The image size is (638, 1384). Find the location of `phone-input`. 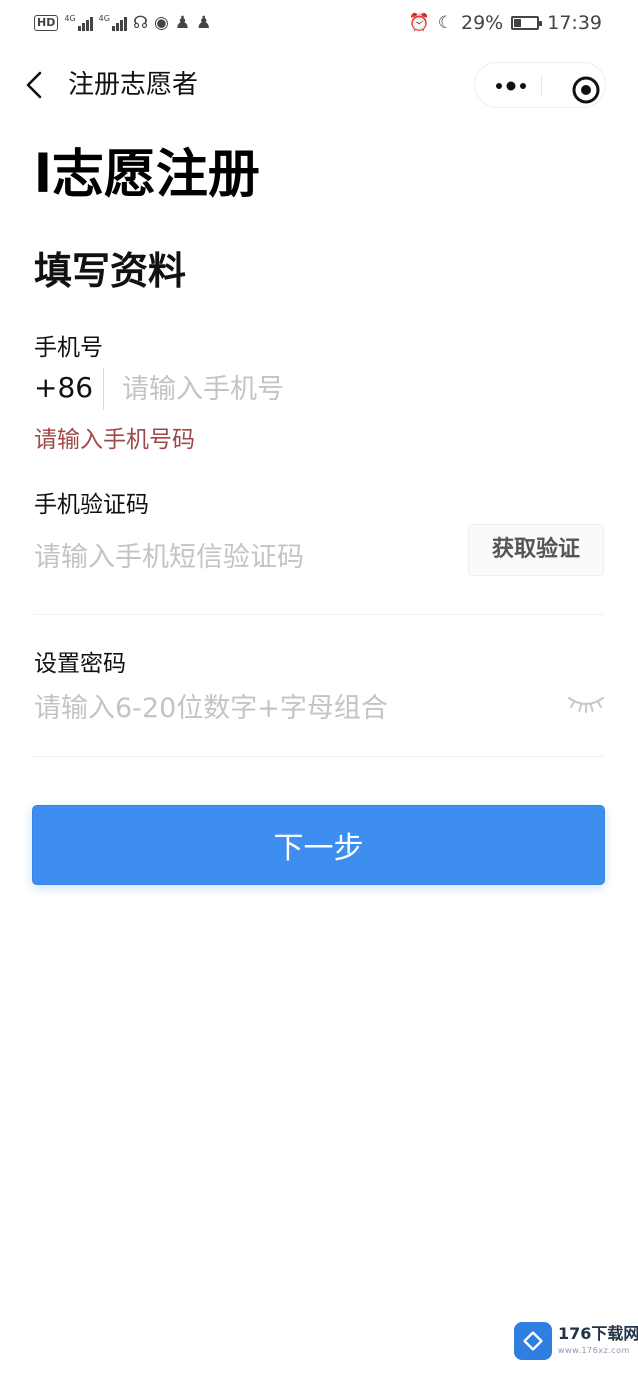

phone-input is located at coordinates (357, 389).